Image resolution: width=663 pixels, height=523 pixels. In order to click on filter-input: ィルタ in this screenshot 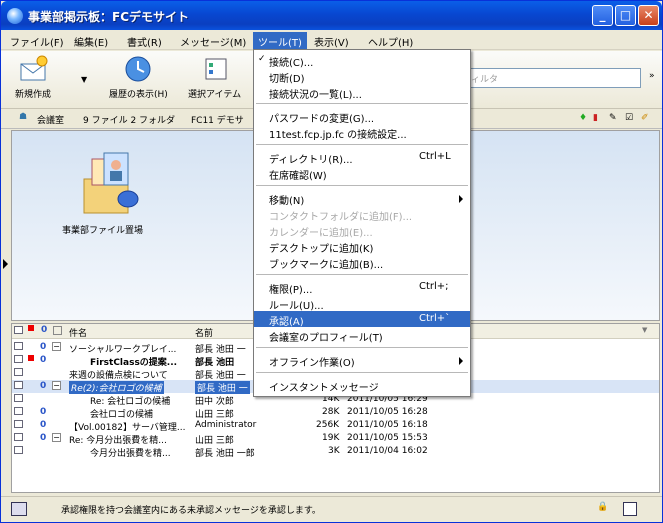, I will do `click(553, 78)`.